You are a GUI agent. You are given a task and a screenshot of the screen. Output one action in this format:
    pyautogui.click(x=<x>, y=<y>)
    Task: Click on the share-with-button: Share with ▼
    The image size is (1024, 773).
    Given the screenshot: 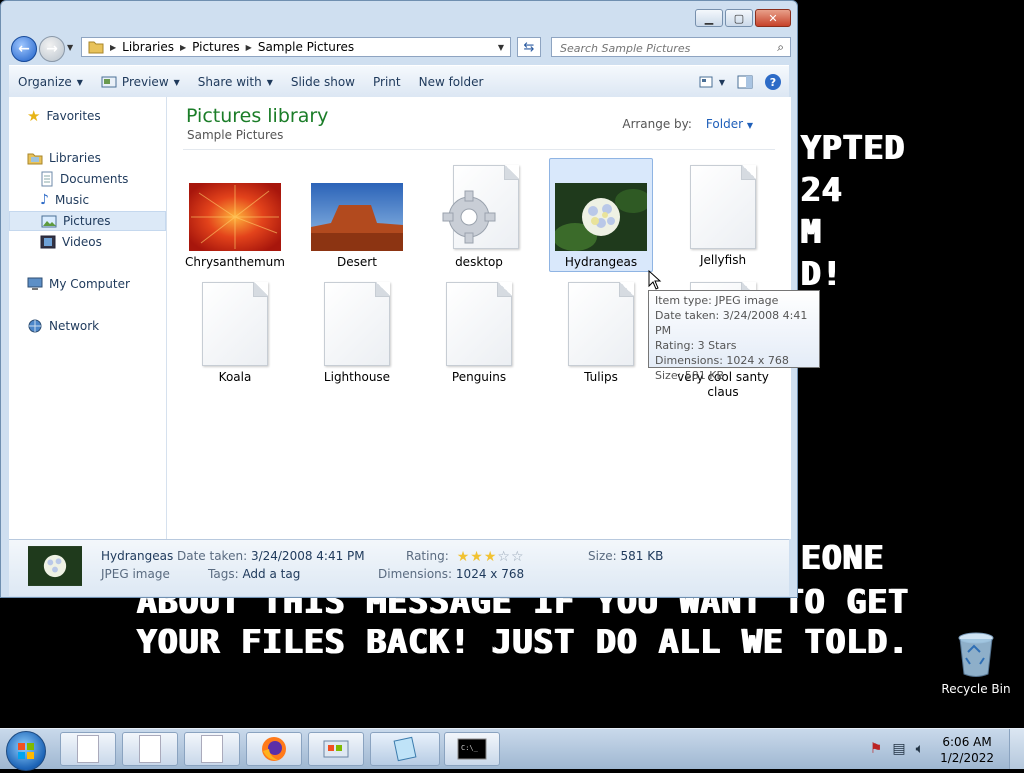 What is the action you would take?
    pyautogui.click(x=235, y=82)
    